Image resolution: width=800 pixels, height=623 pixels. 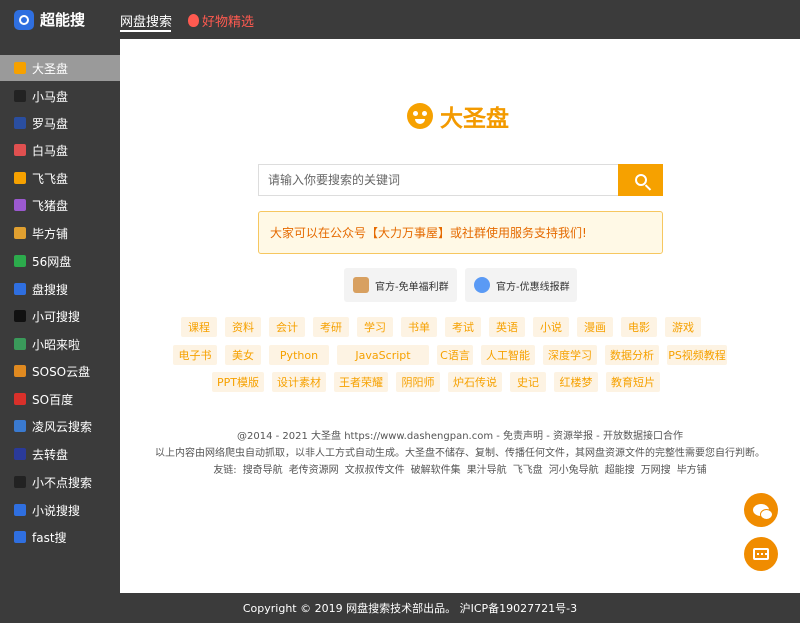 What do you see at coordinates (656, 468) in the screenshot?
I see `friend-link: 万网搜` at bounding box center [656, 468].